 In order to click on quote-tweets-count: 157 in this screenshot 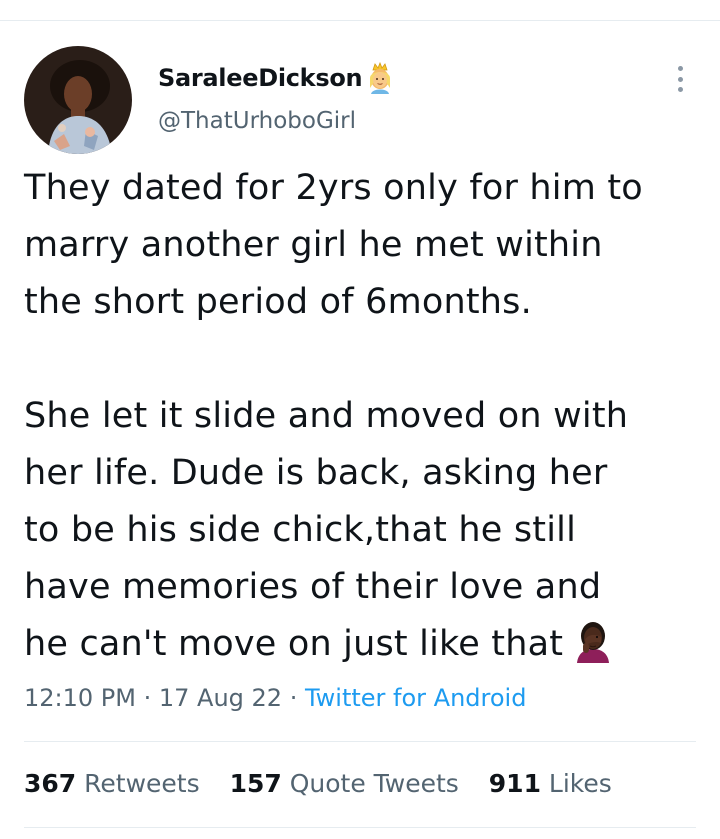, I will do `click(255, 783)`.